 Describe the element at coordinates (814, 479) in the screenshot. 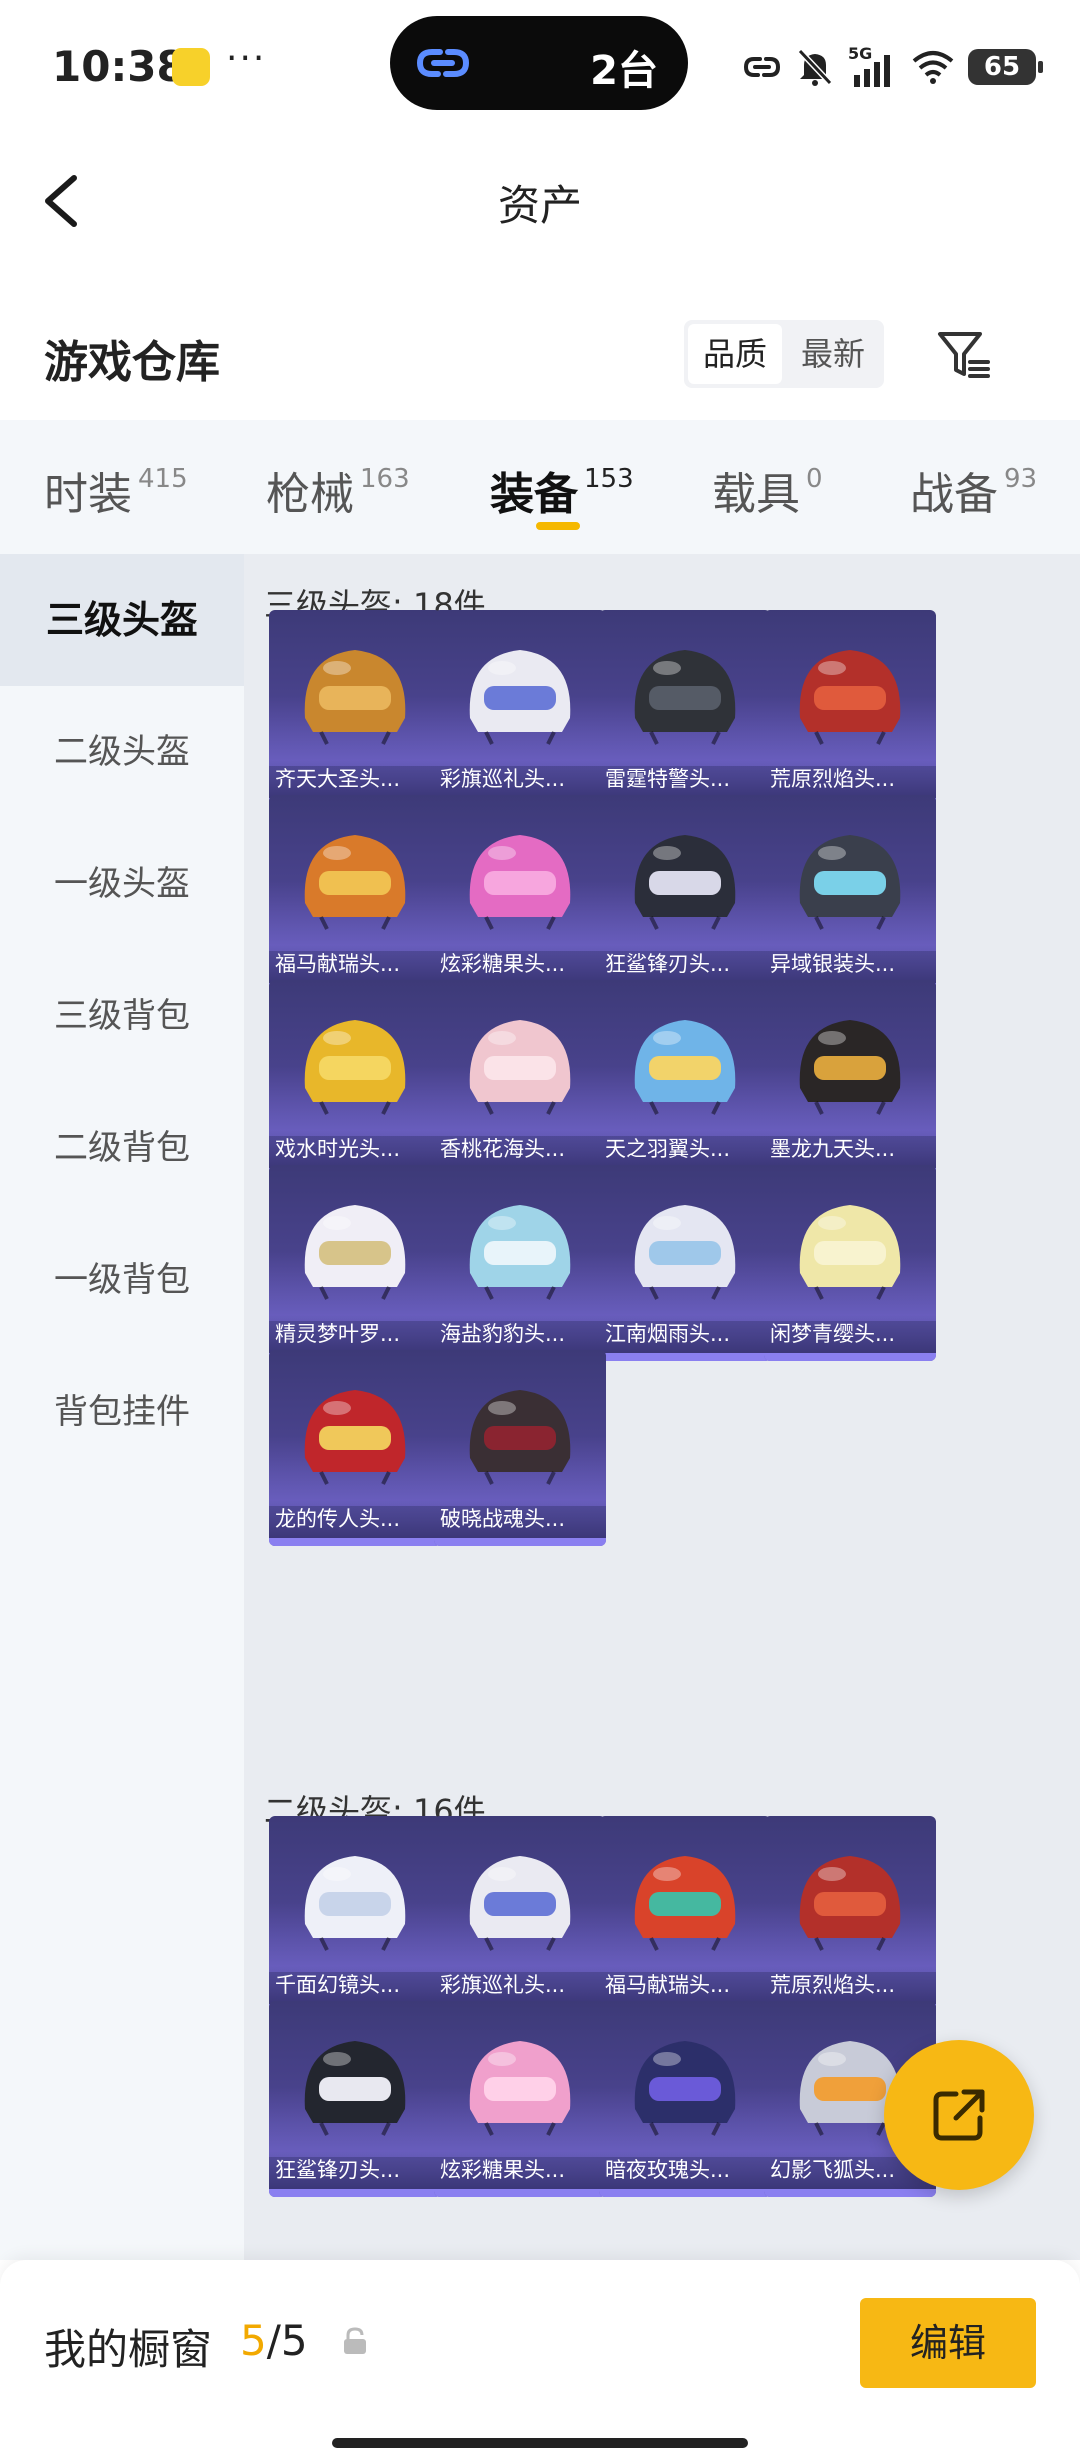

I see `tab-count: 0` at that location.